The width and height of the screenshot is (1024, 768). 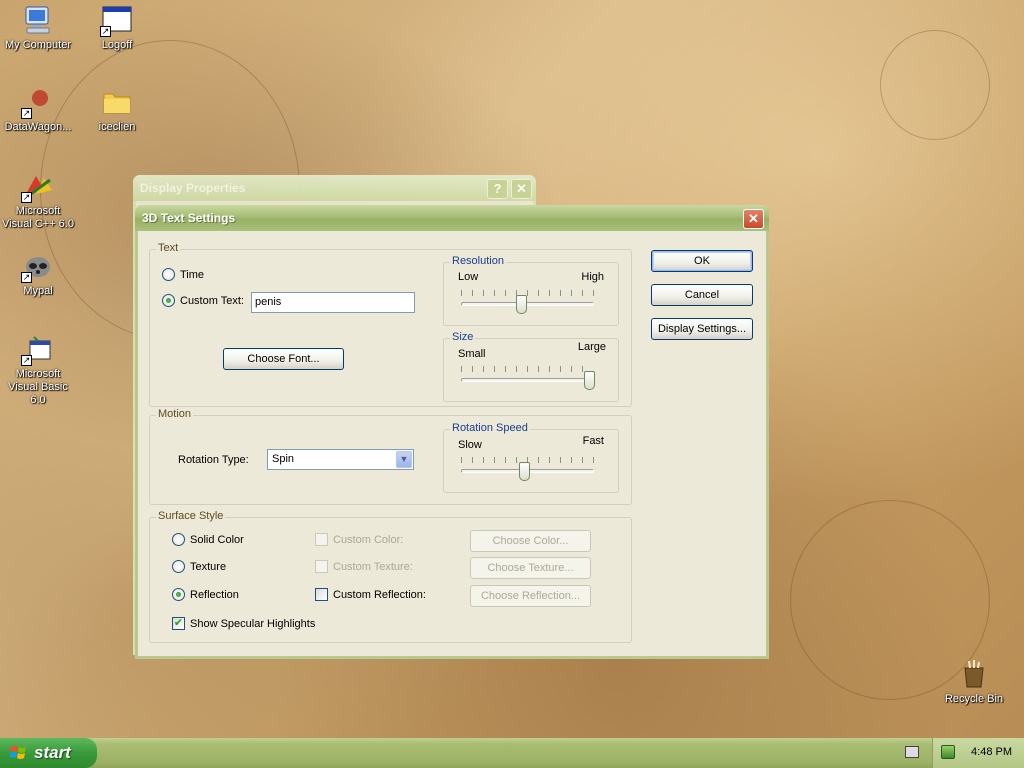 I want to click on custom-texture-label: Custom Texture:, so click(x=373, y=566).